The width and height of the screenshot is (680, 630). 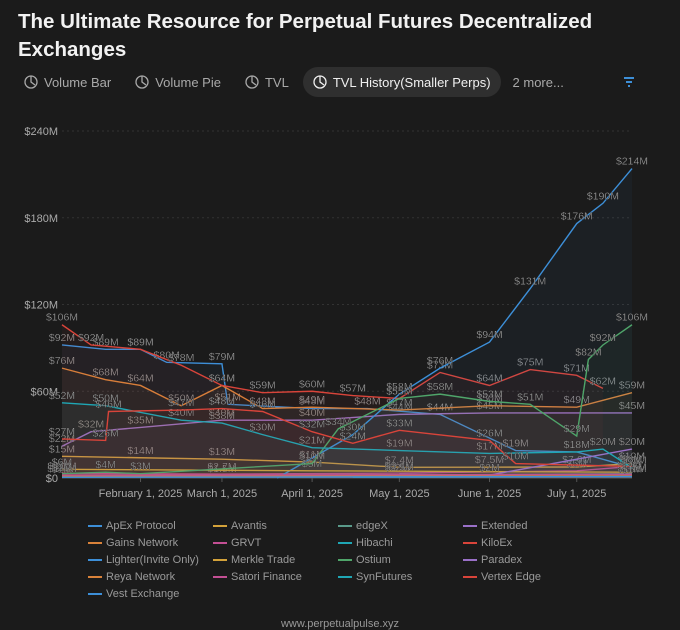 I want to click on legend-item: Gains Network, so click(x=150, y=543).